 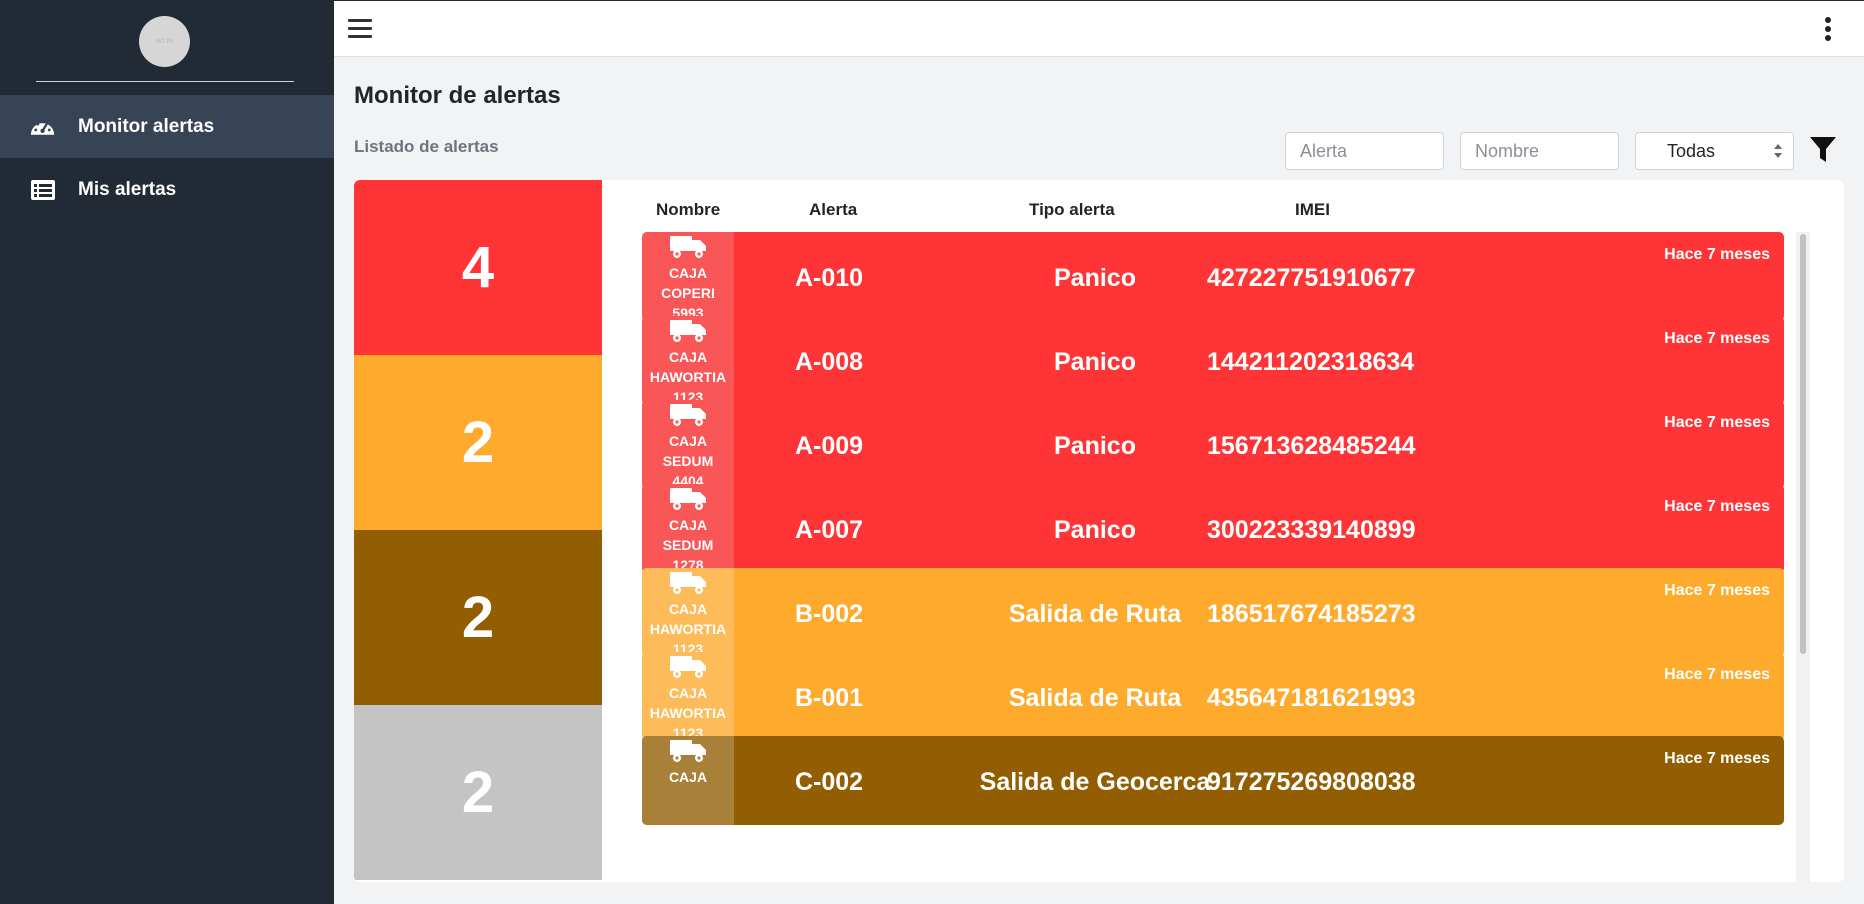 I want to click on kebab-icon, so click(x=1828, y=30).